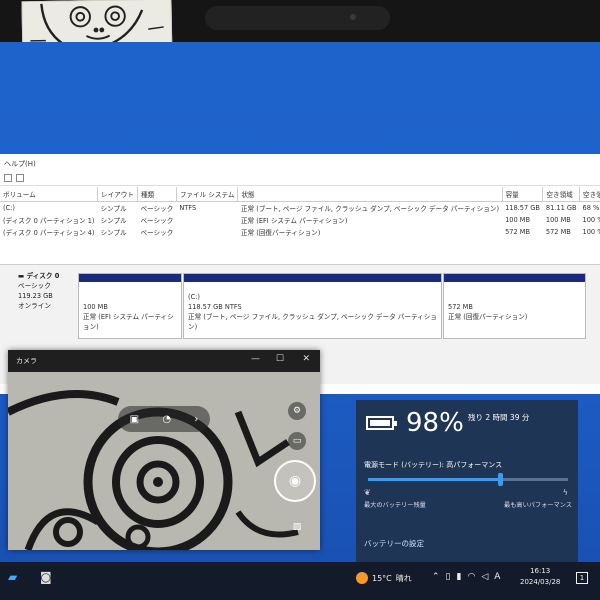  Describe the element at coordinates (434, 479) in the screenshot. I see `slider-fill` at that location.